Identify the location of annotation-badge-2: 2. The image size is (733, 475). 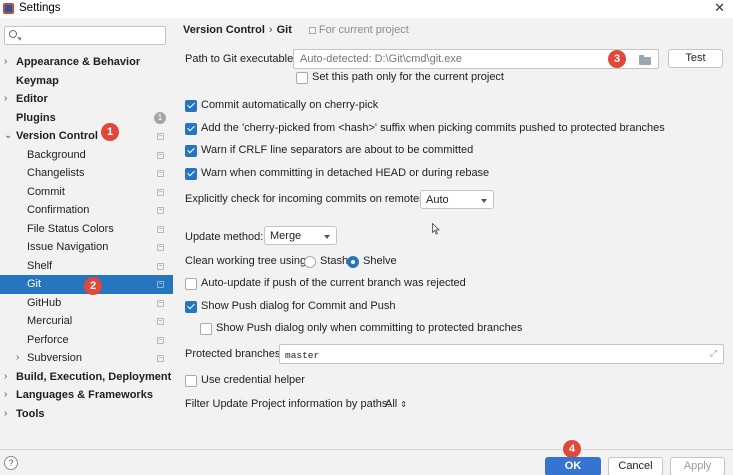
(93, 286).